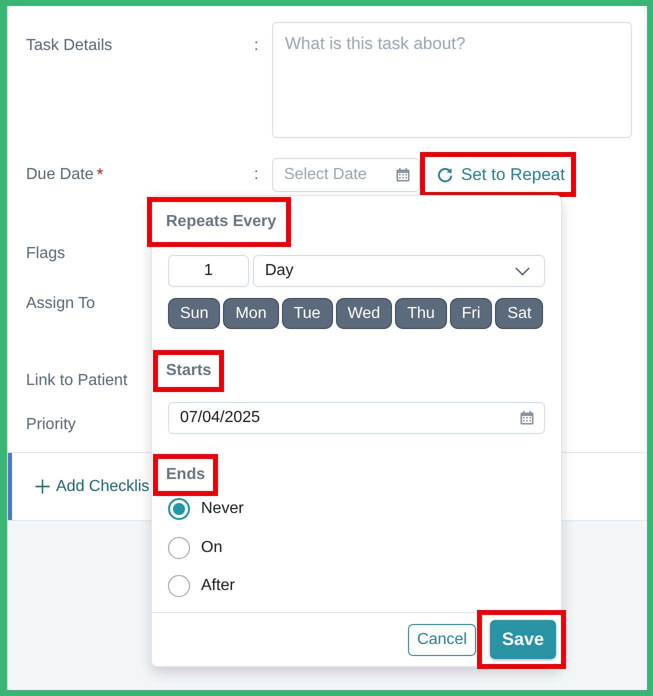 The width and height of the screenshot is (653, 696). What do you see at coordinates (356, 418) in the screenshot?
I see `start-date-field: 07/04/2025` at bounding box center [356, 418].